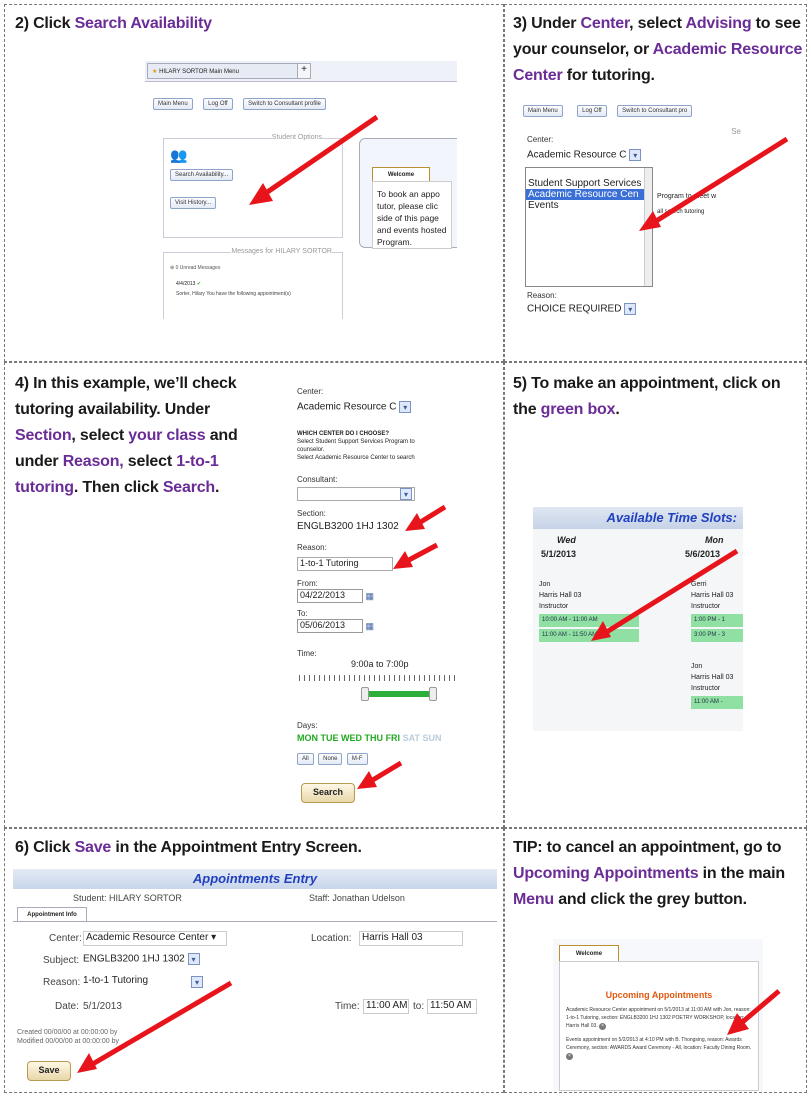 The height and width of the screenshot is (1097, 811). Describe the element at coordinates (145, 982) in the screenshot. I see `reason-select: 1-to-1 Tutoring ▾` at that location.